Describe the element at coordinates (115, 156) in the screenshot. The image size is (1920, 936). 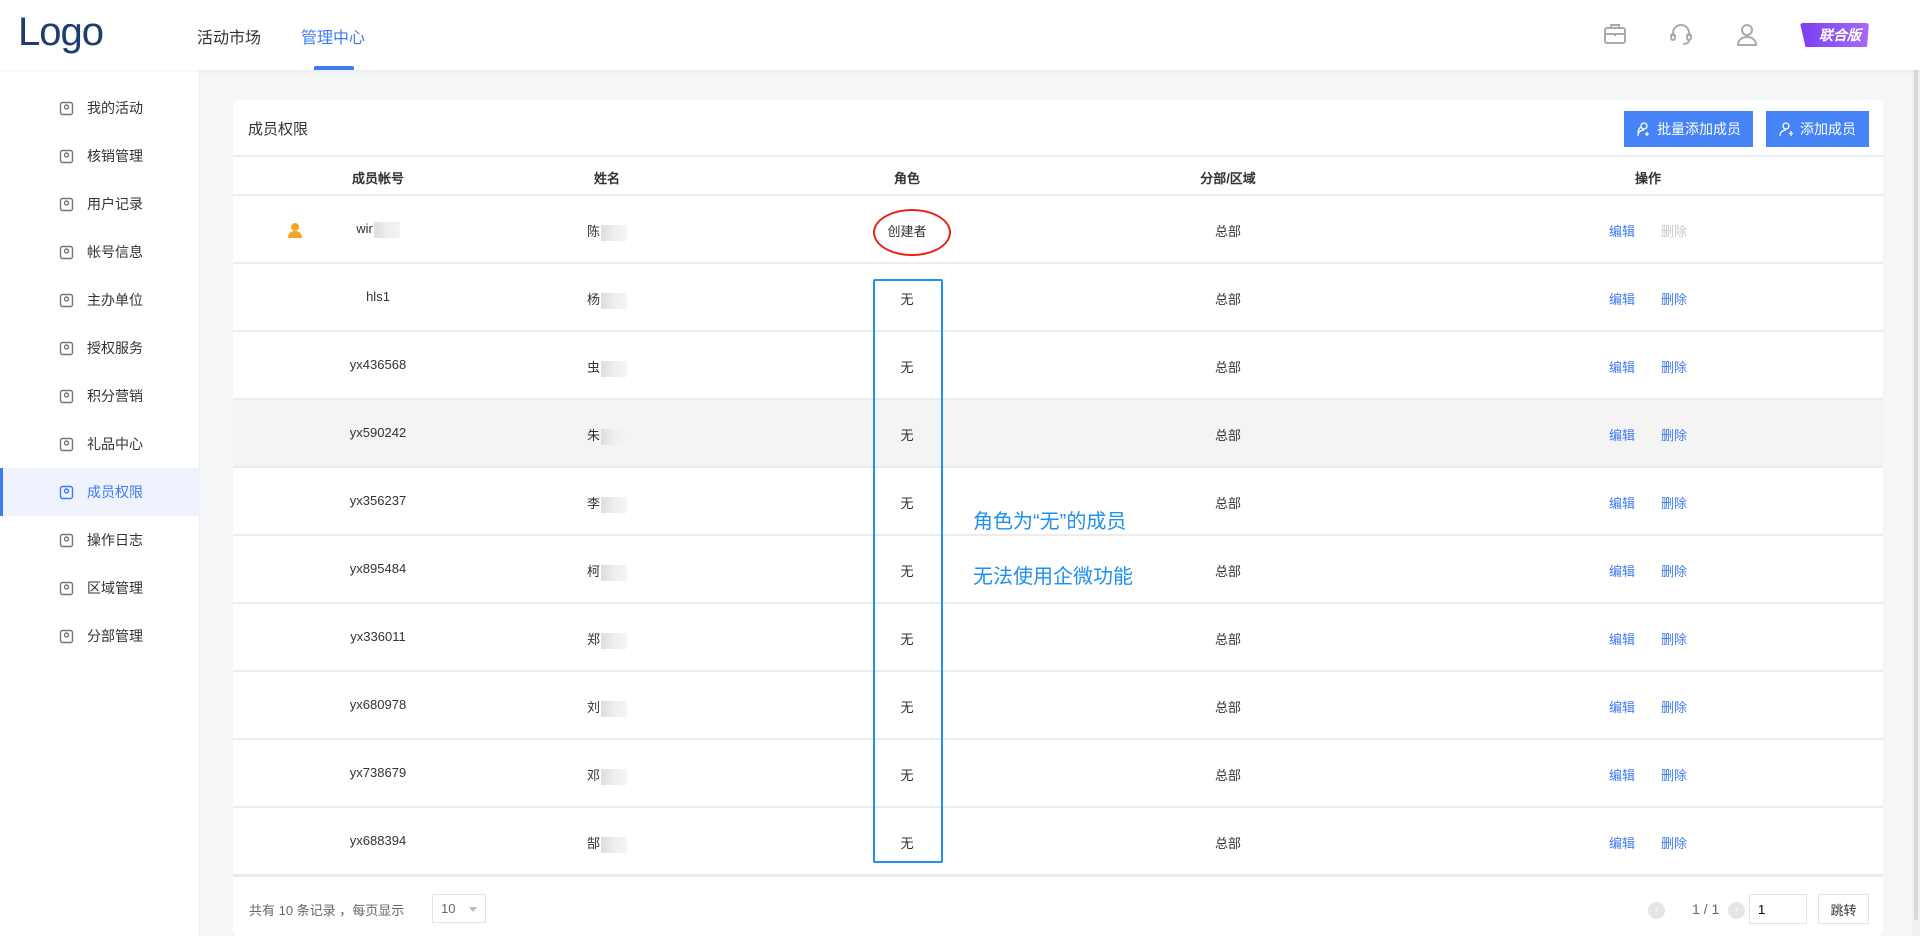
I see `sidebar-item-label: 核销管理` at that location.